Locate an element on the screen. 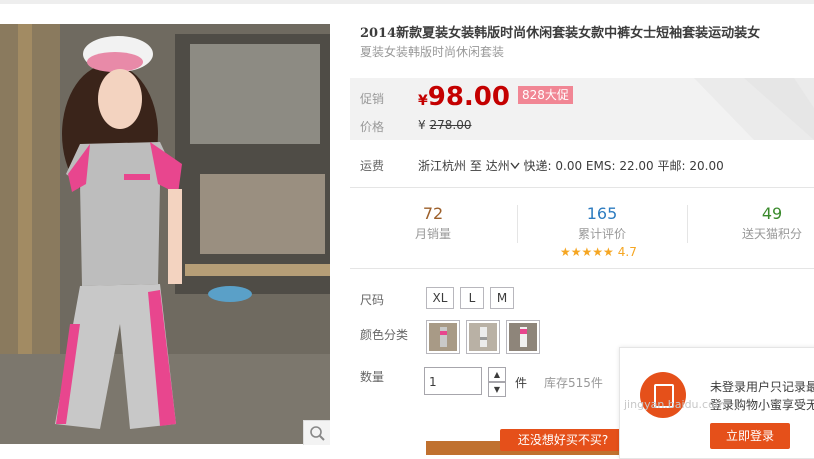  tmall-points-label: 送天猫积分 is located at coordinates (771, 234).